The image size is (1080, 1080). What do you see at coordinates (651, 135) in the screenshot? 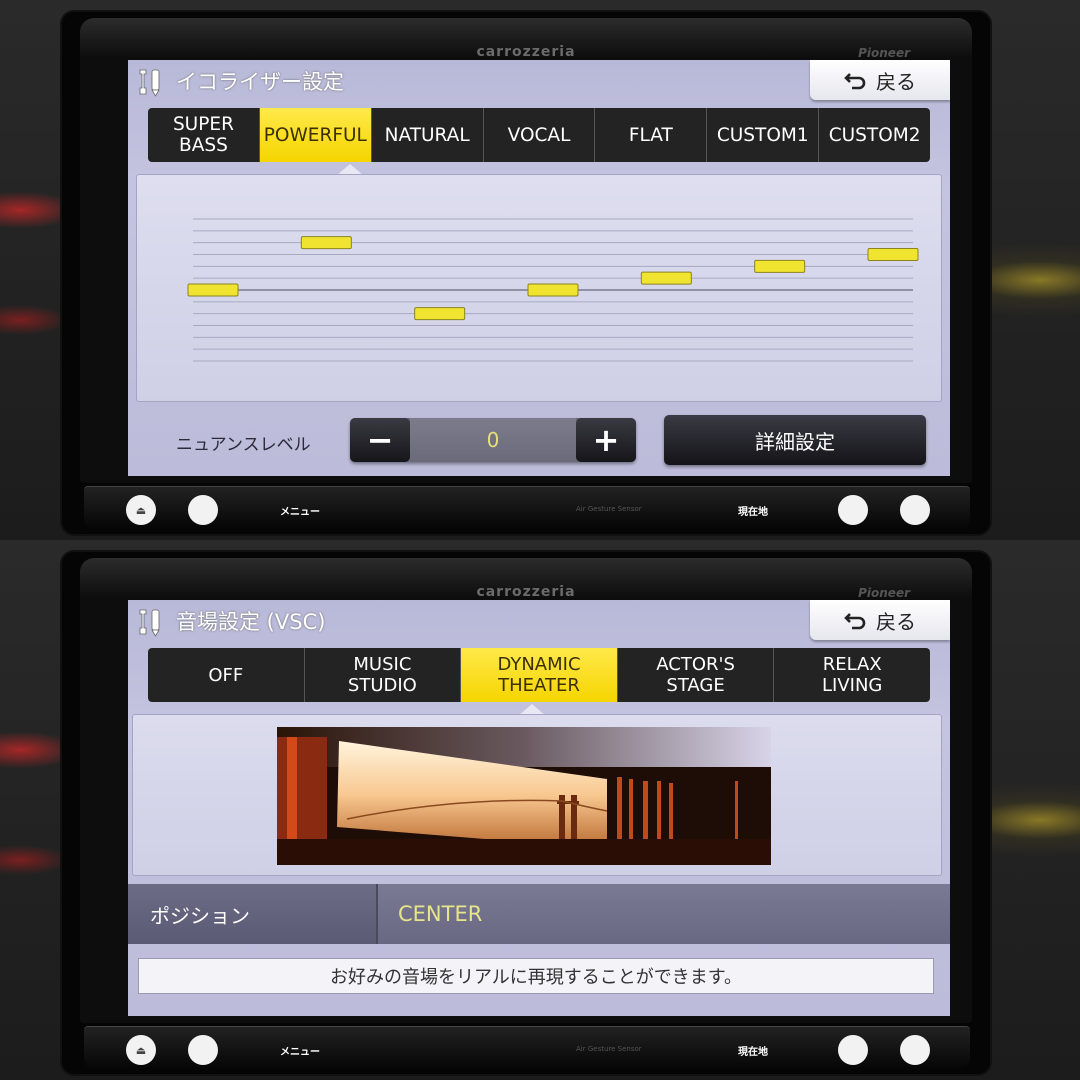
I see `eq-tab-flat: FLAT` at bounding box center [651, 135].